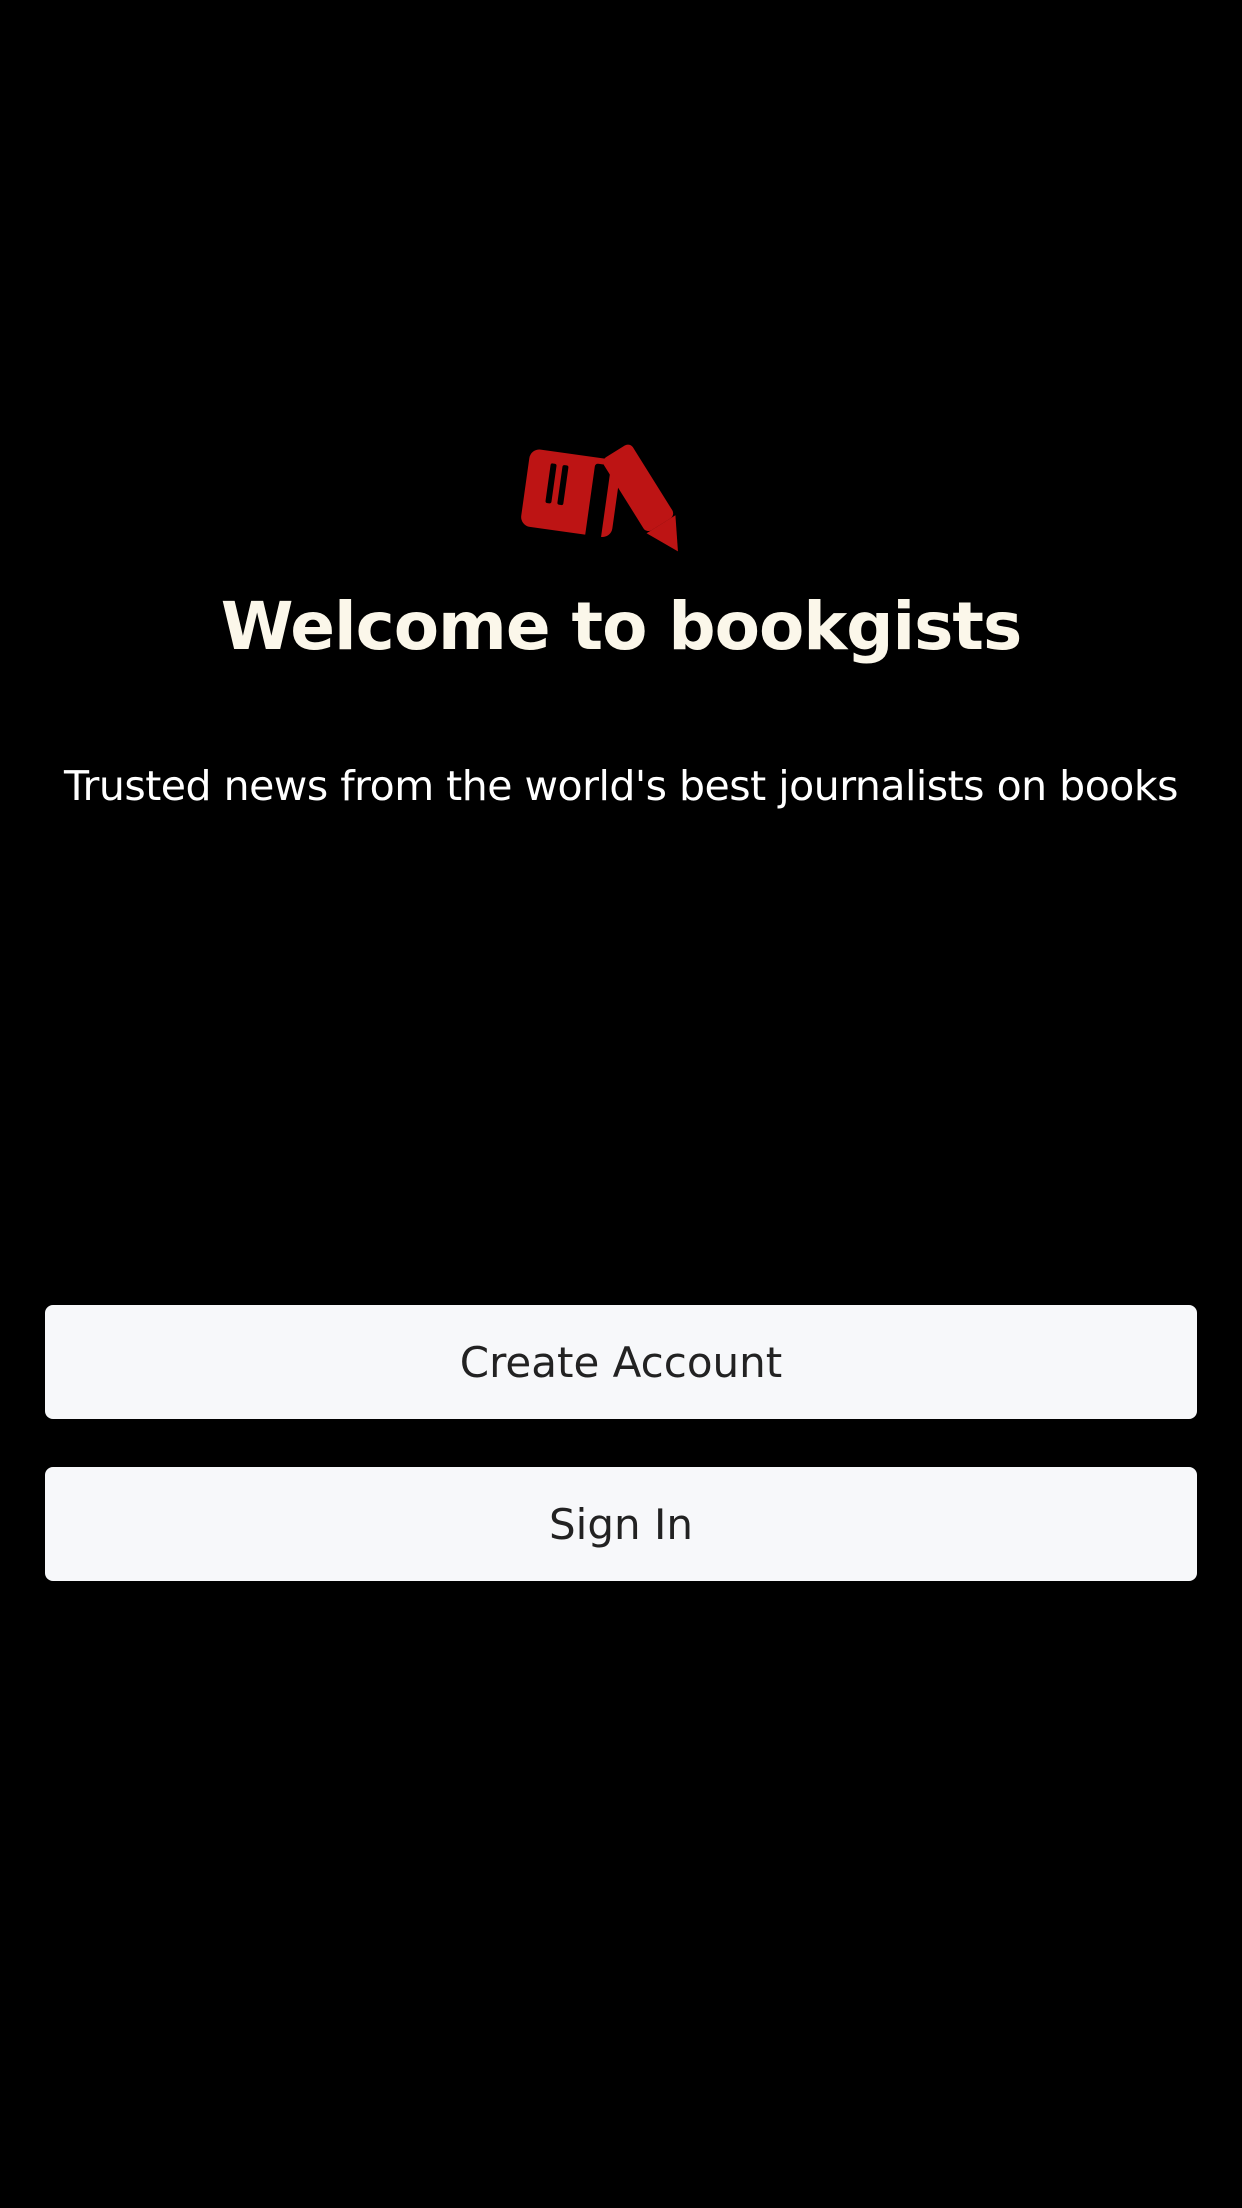 This screenshot has width=1242, height=2208. What do you see at coordinates (621, 1362) in the screenshot?
I see `create-account-button: Create Account` at bounding box center [621, 1362].